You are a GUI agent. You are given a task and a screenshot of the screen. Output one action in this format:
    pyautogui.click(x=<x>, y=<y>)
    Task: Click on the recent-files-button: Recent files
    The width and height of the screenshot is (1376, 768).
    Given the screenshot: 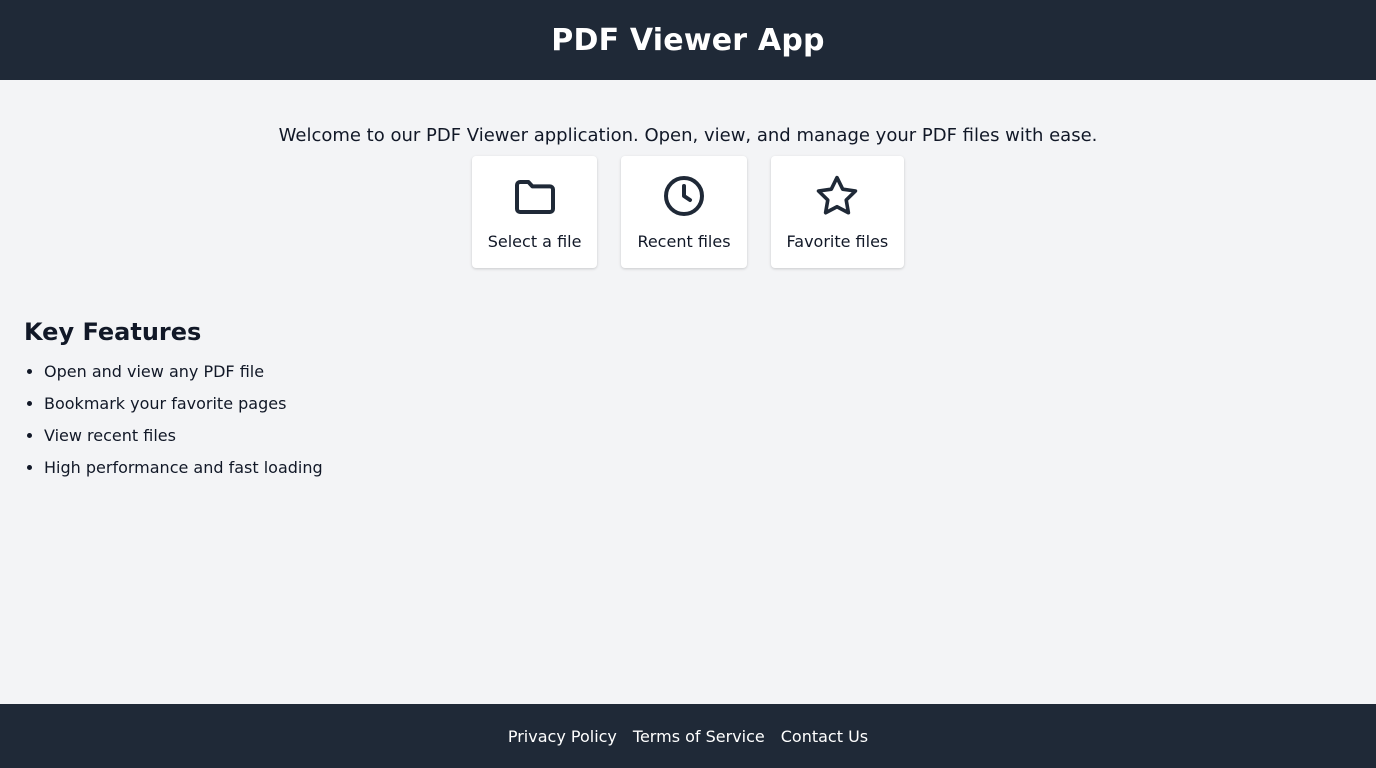 What is the action you would take?
    pyautogui.click(x=684, y=212)
    